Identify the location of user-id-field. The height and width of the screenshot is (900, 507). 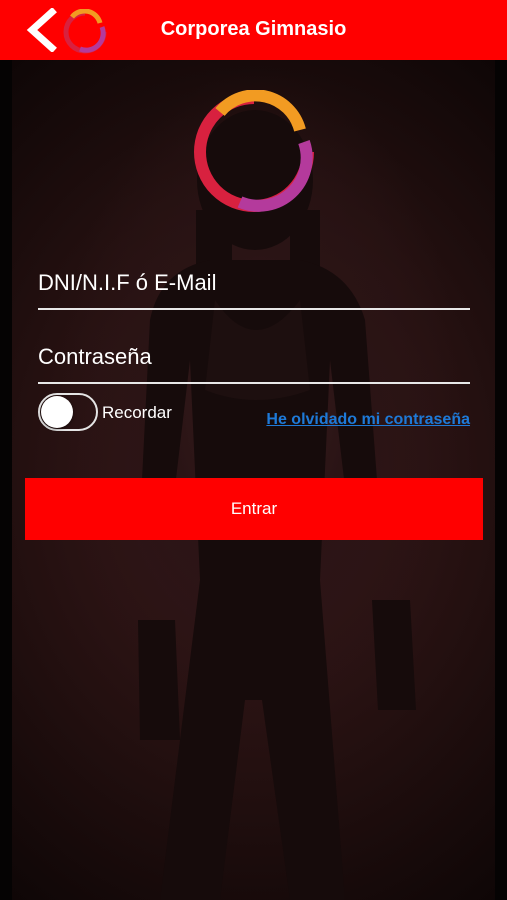
(254, 284).